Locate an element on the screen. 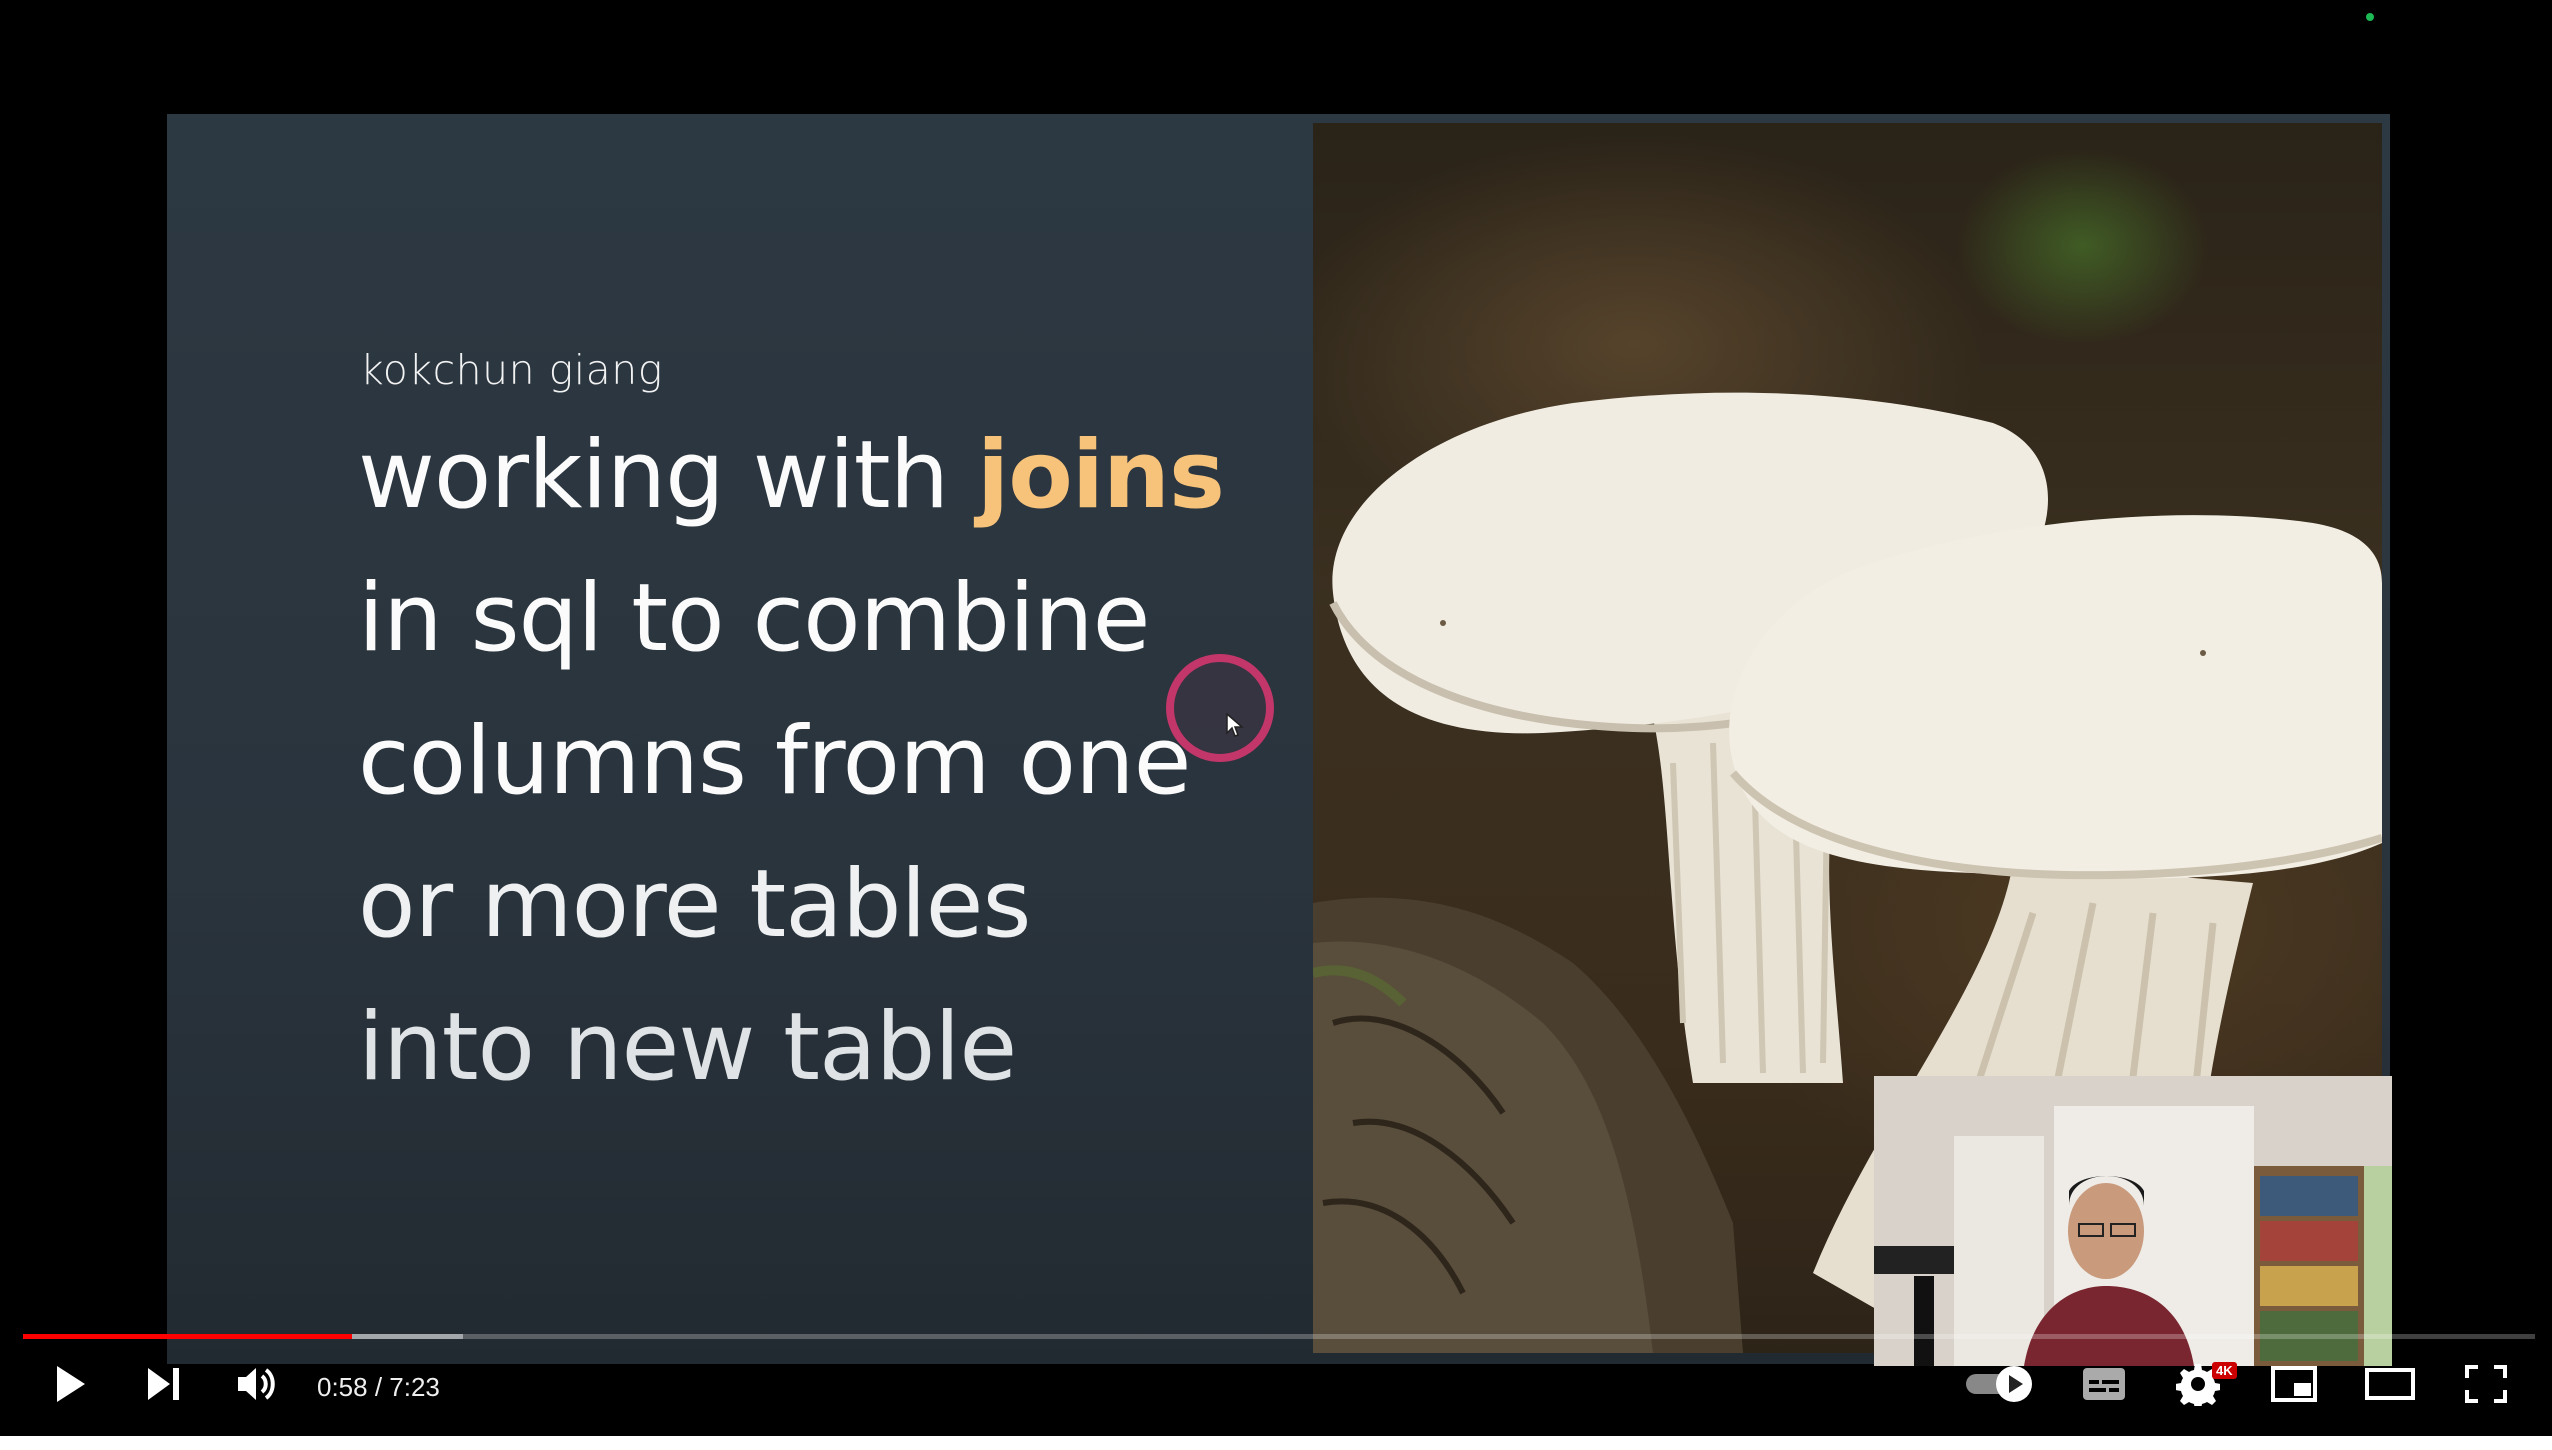 The height and width of the screenshot is (1450, 2552). theater-mode-button is located at coordinates (2390, 1384).